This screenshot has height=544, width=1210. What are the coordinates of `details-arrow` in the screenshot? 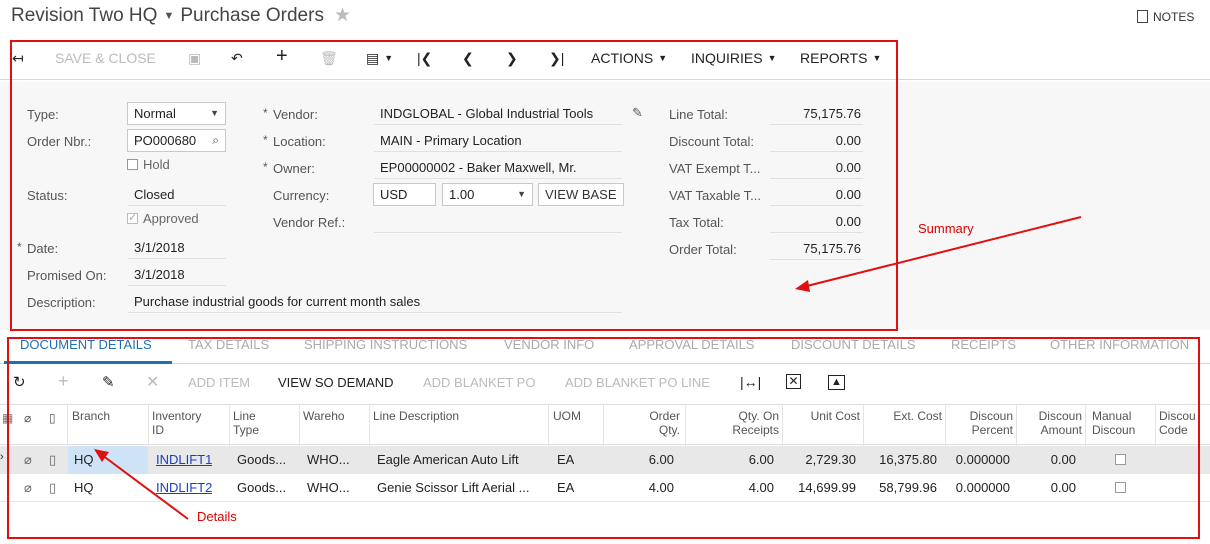 It's located at (145, 487).